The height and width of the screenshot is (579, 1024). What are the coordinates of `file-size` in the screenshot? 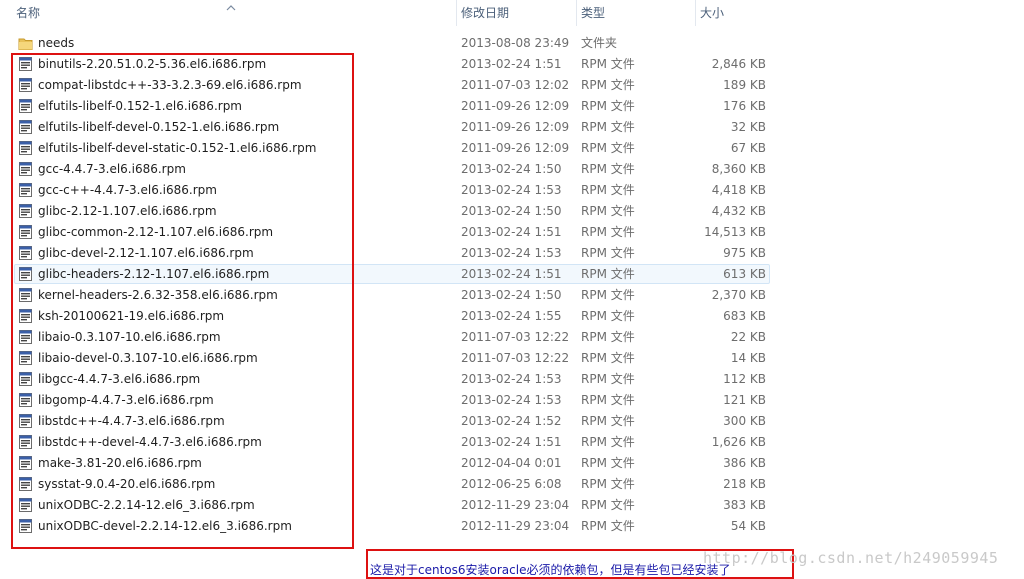 It's located at (733, 43).